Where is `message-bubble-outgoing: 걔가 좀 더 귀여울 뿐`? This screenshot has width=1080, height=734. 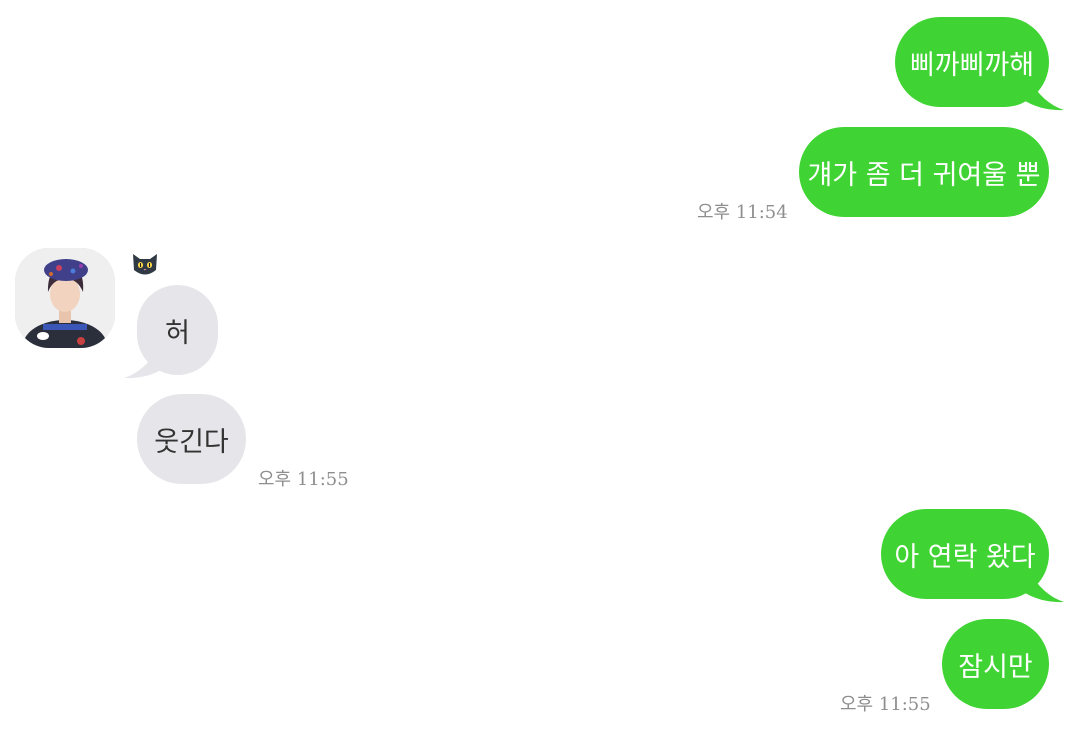
message-bubble-outgoing: 걔가 좀 더 귀여울 뿐 is located at coordinates (924, 172).